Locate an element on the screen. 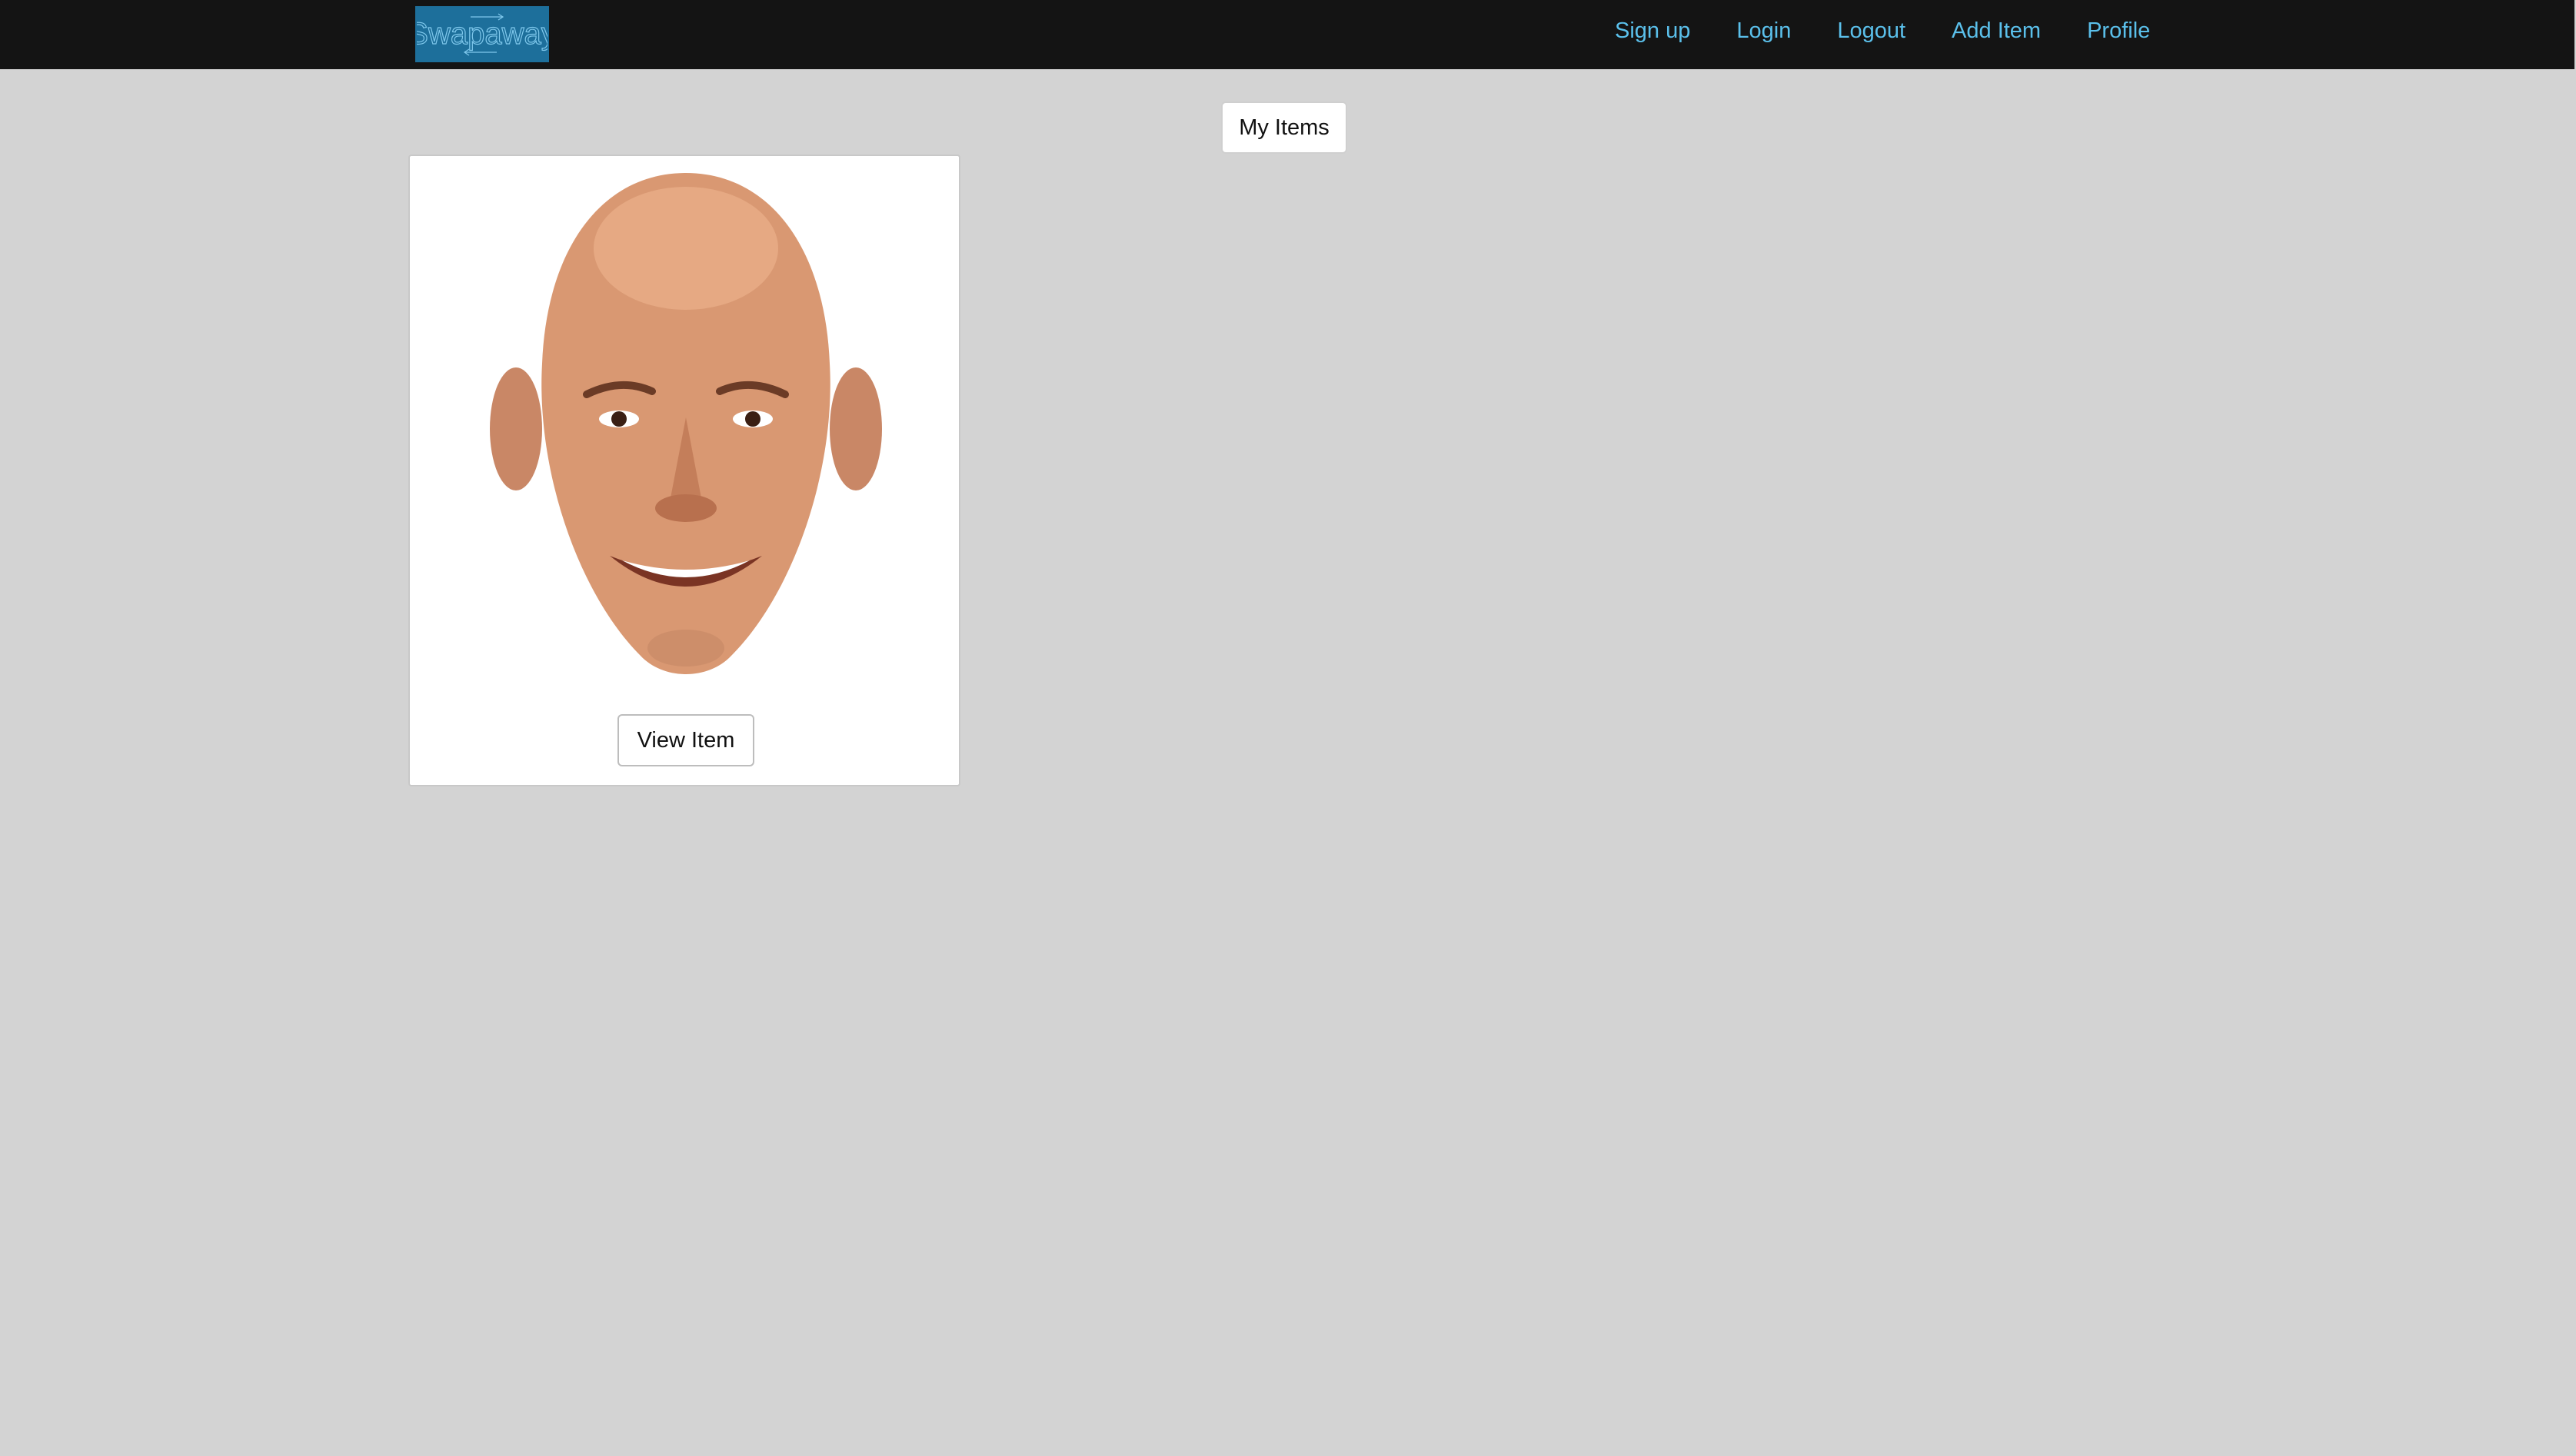  swapaway-logo: Swapaway is located at coordinates (482, 34).